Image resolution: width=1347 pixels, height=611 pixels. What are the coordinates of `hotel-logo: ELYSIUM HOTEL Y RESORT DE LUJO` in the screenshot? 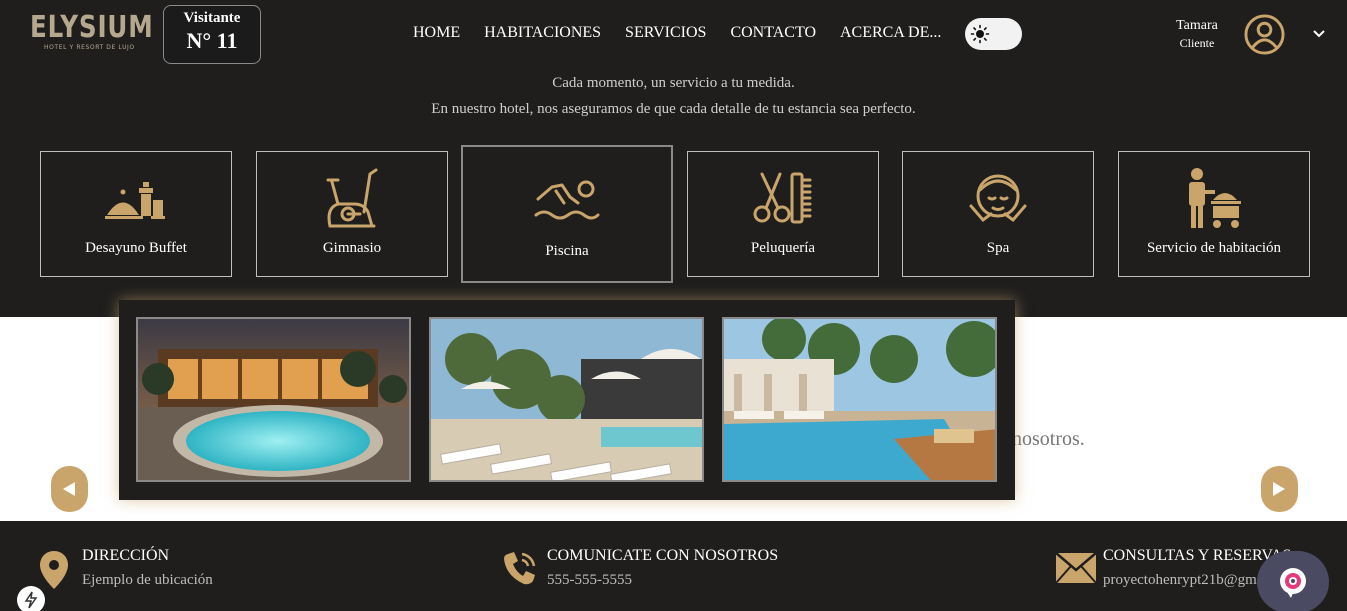 It's located at (92, 31).